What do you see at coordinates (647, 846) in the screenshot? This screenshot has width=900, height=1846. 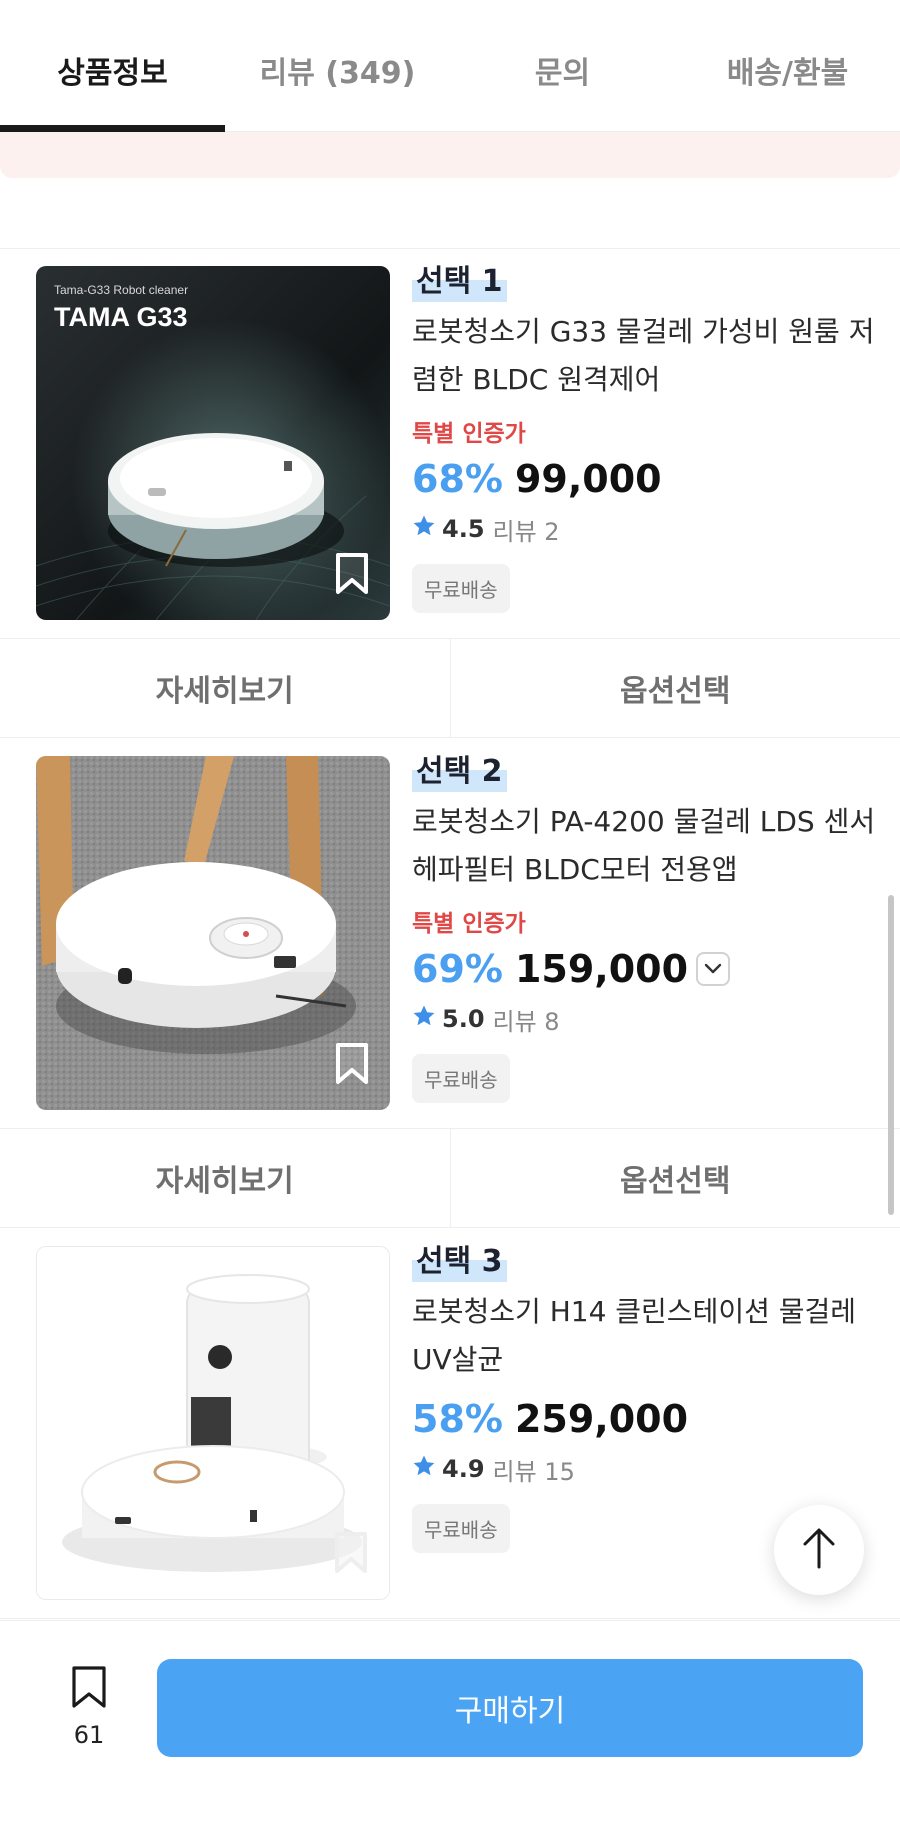 I see `product-title: 로봇청소기 PA-4200 물걸레 LDS 센서 헤파필터 BLDC모터 전용앱` at bounding box center [647, 846].